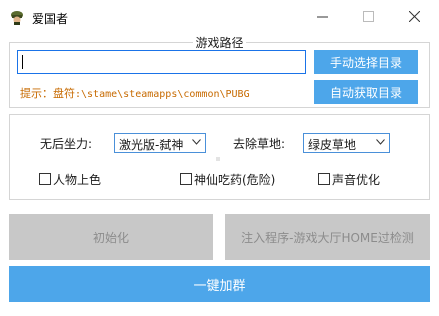 The image size is (439, 316). What do you see at coordinates (259, 144) in the screenshot?
I see `grass-label: 去除草地:` at bounding box center [259, 144].